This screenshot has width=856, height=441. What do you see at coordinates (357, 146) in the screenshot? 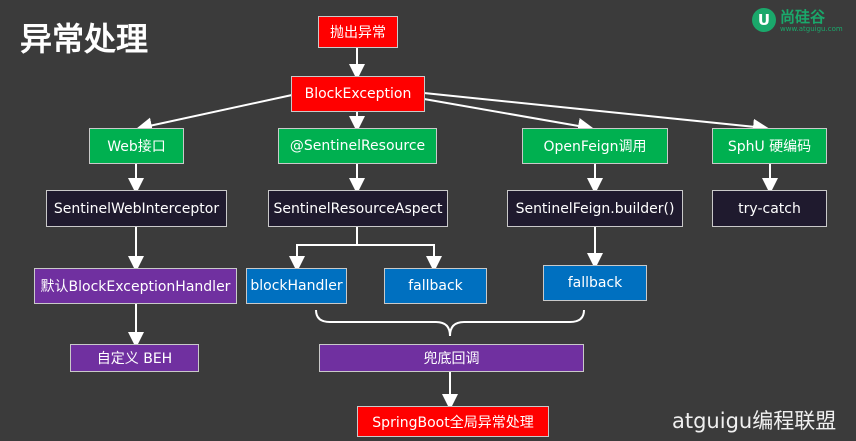
I see `node-sentinel-resource: @SentinelResource` at bounding box center [357, 146].